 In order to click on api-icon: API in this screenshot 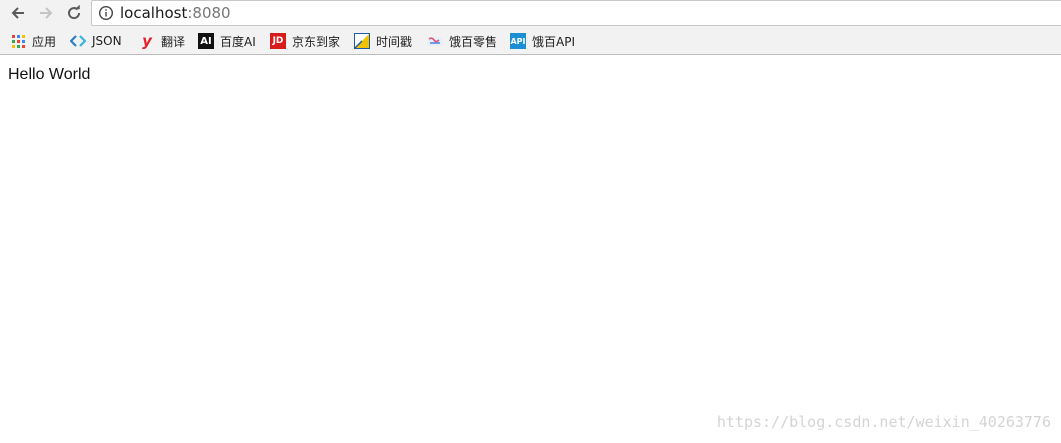, I will do `click(518, 41)`.